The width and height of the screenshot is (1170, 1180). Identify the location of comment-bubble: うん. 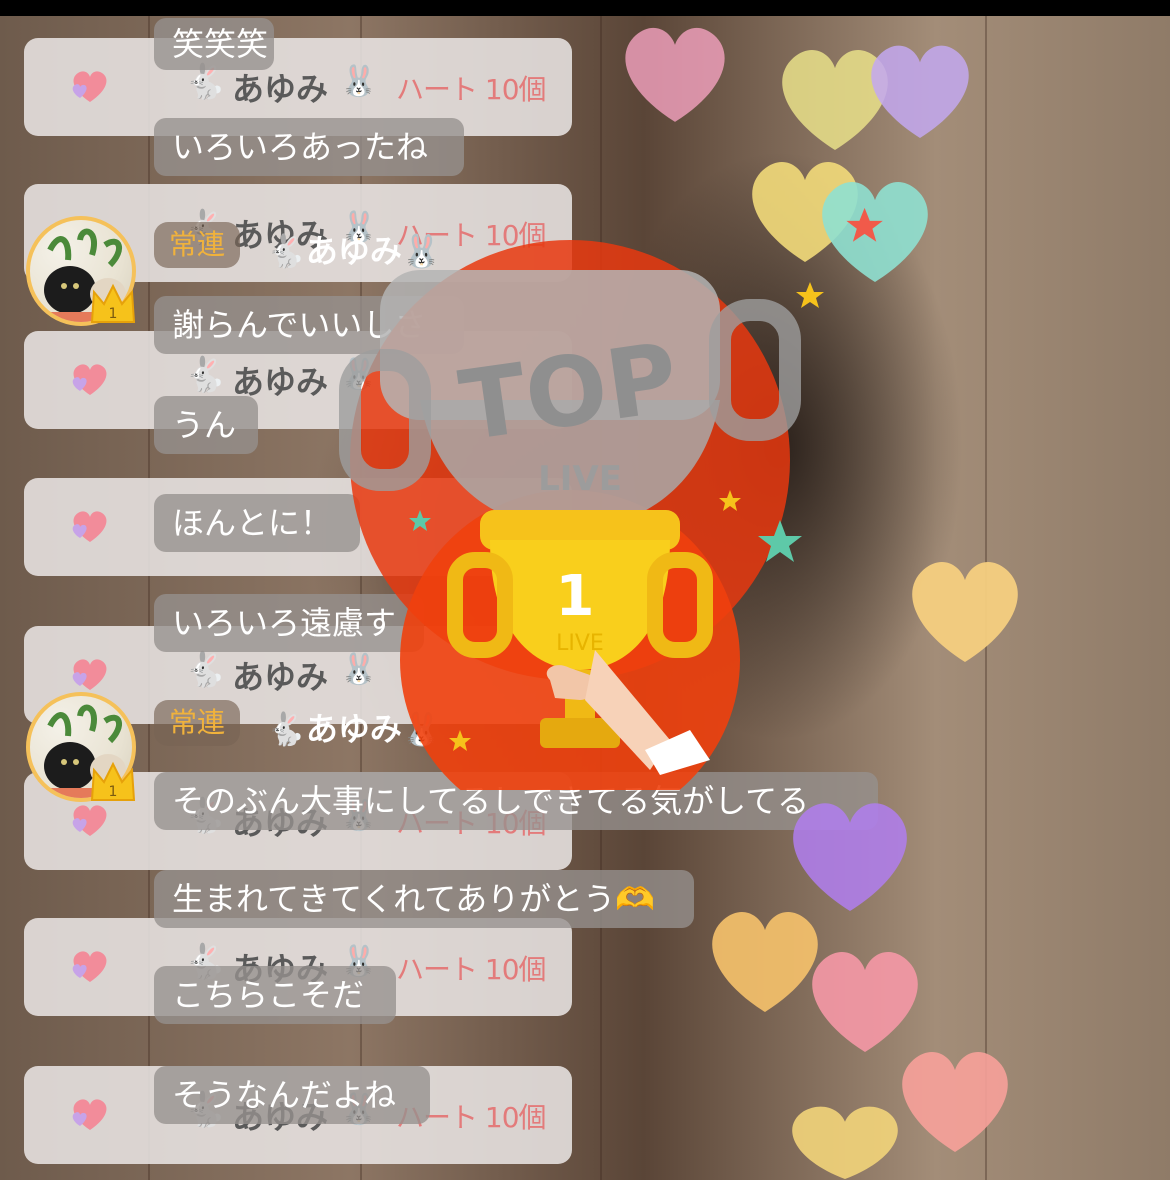
(206, 425).